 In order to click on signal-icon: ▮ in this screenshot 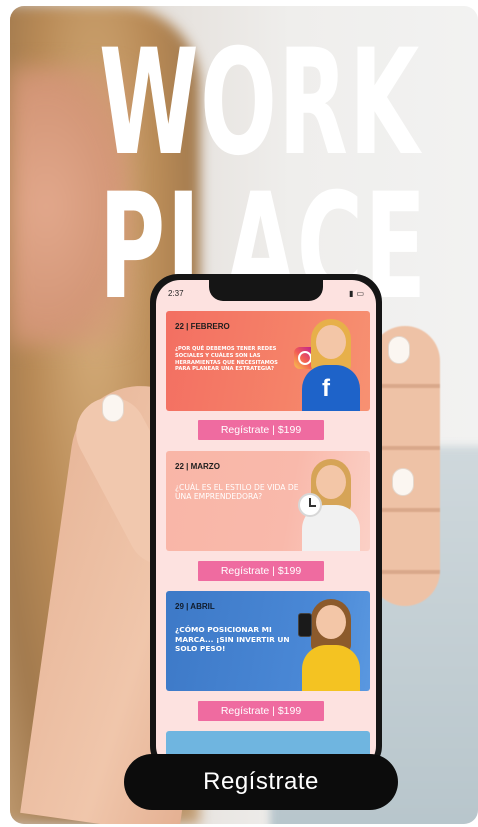, I will do `click(351, 293)`.